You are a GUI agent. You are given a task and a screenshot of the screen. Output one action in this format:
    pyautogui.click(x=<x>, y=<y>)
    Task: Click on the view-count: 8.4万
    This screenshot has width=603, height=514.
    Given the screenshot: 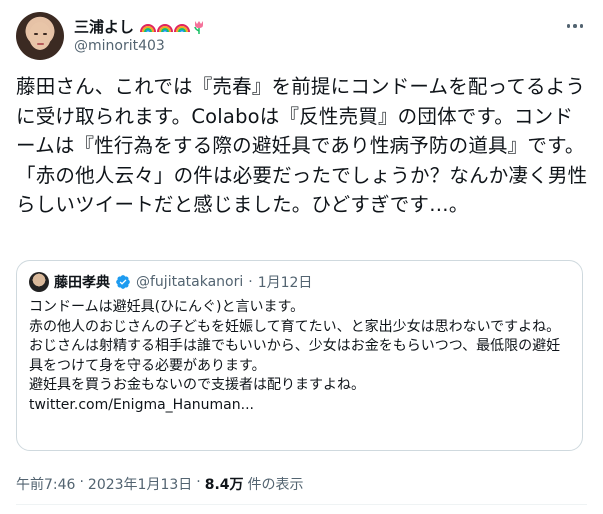 What is the action you would take?
    pyautogui.click(x=224, y=485)
    